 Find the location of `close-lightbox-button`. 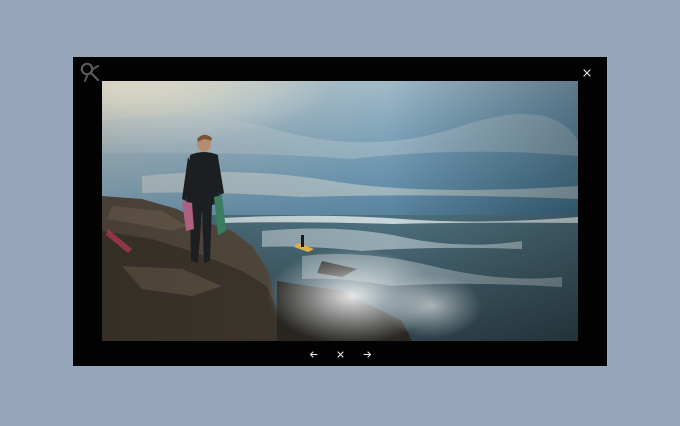

close-lightbox-button is located at coordinates (340, 354).